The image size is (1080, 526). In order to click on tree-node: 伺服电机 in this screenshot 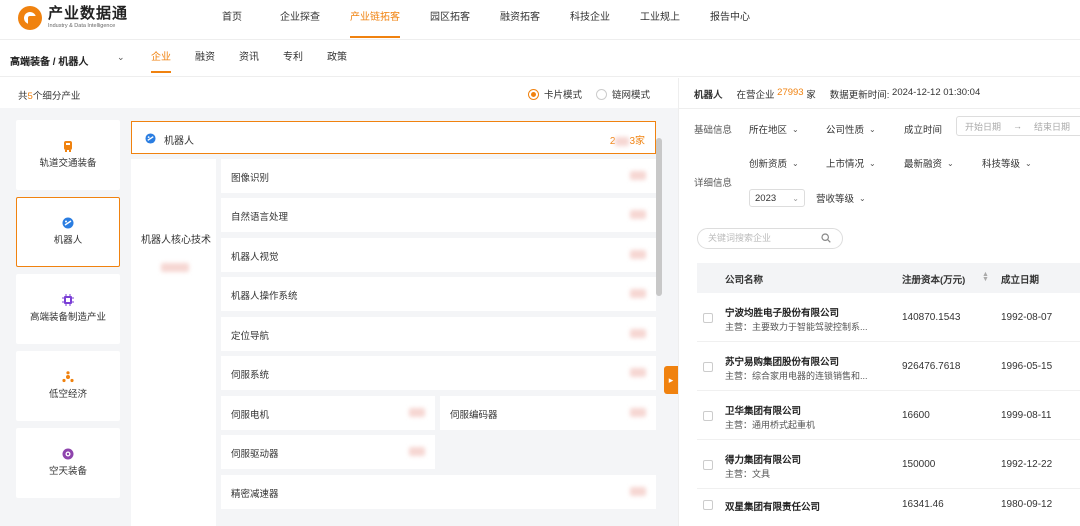, I will do `click(328, 413)`.